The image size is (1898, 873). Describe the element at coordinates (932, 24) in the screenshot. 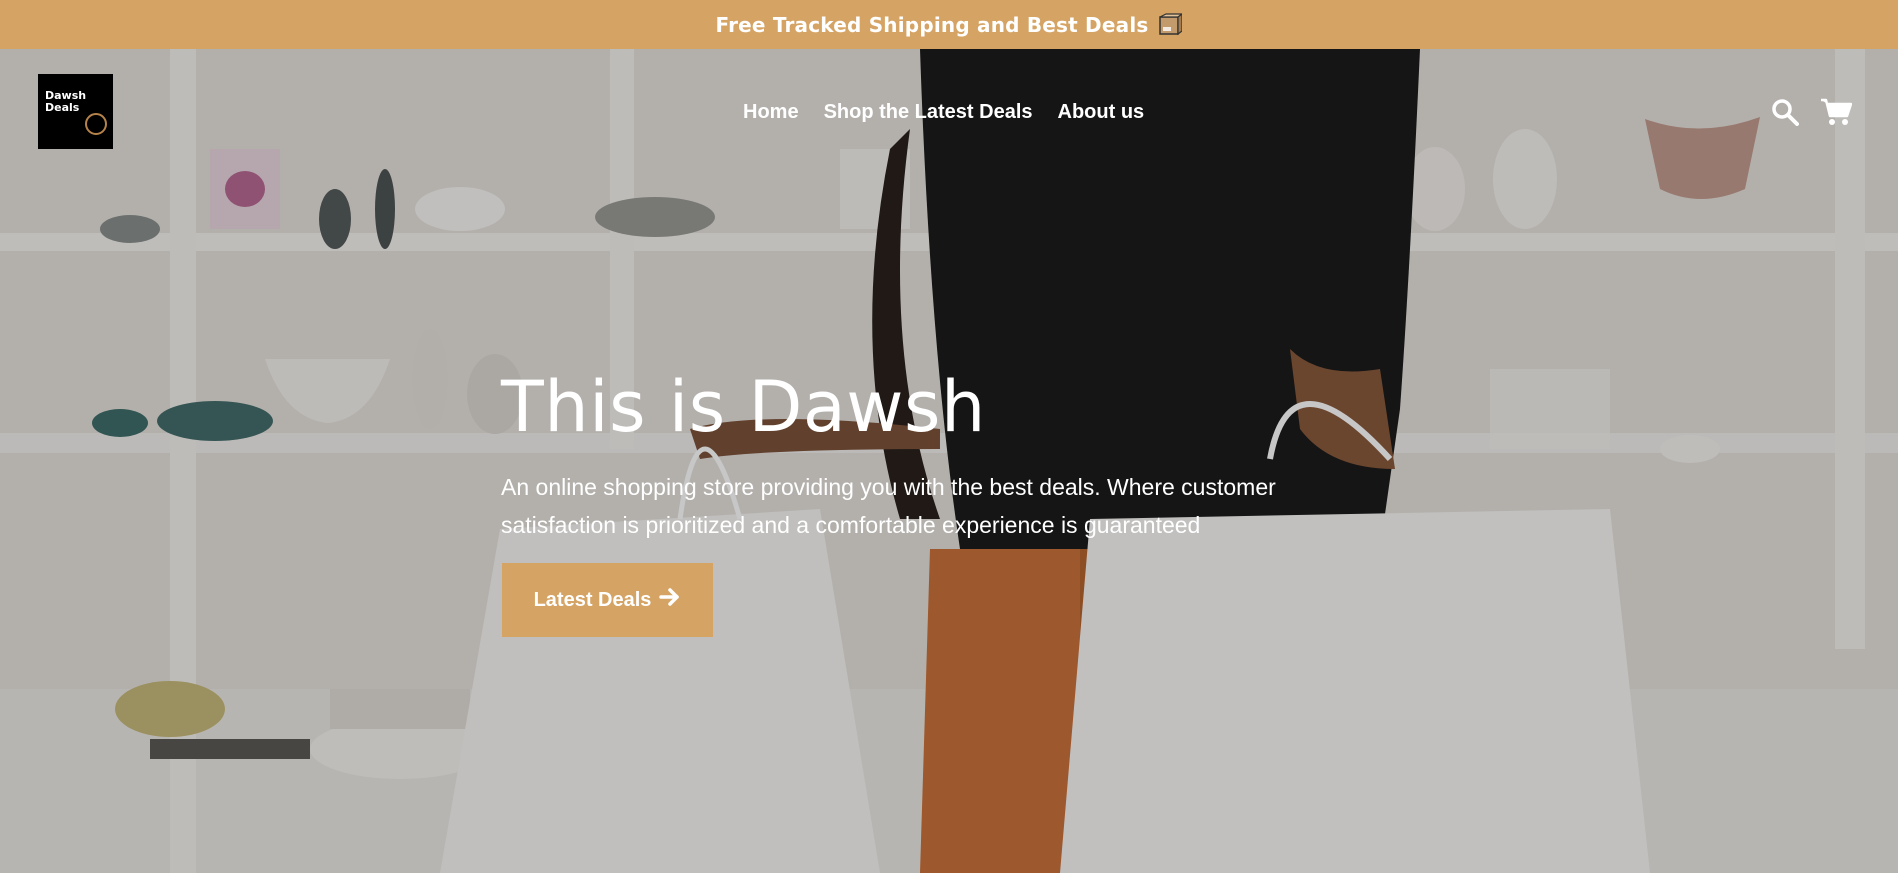

I see `announcement-text: Free Tracked Shipping and Best Deals` at that location.